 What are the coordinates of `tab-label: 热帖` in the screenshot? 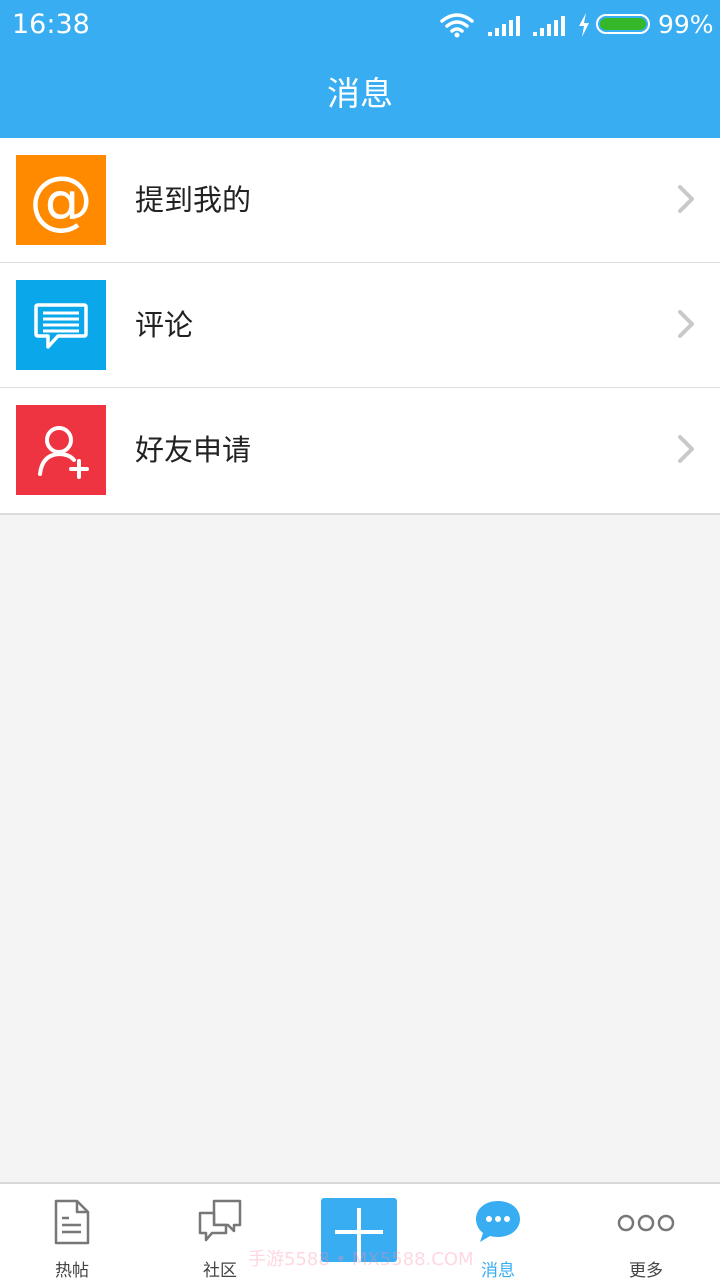 It's located at (72, 1271).